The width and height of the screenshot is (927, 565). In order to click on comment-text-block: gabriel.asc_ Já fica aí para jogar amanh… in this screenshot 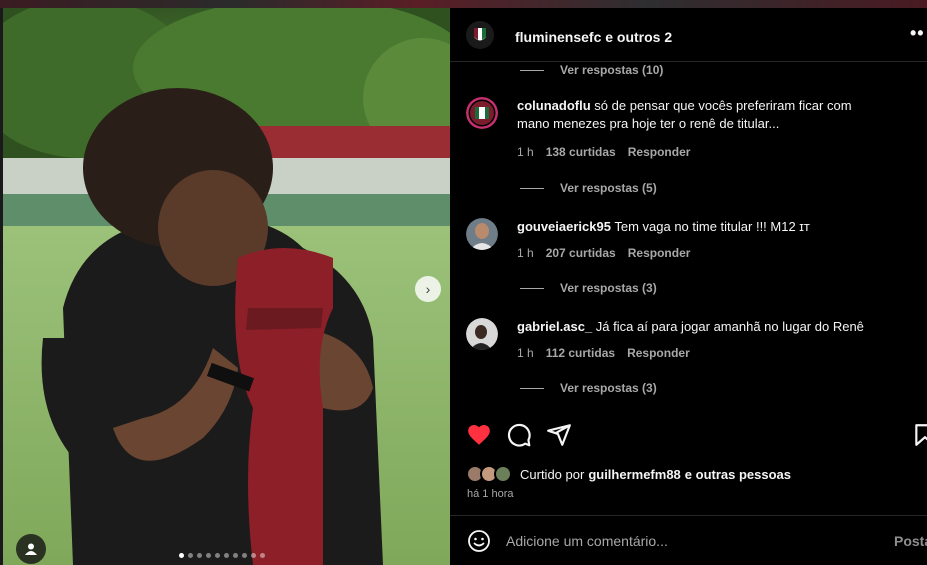, I will do `click(697, 327)`.